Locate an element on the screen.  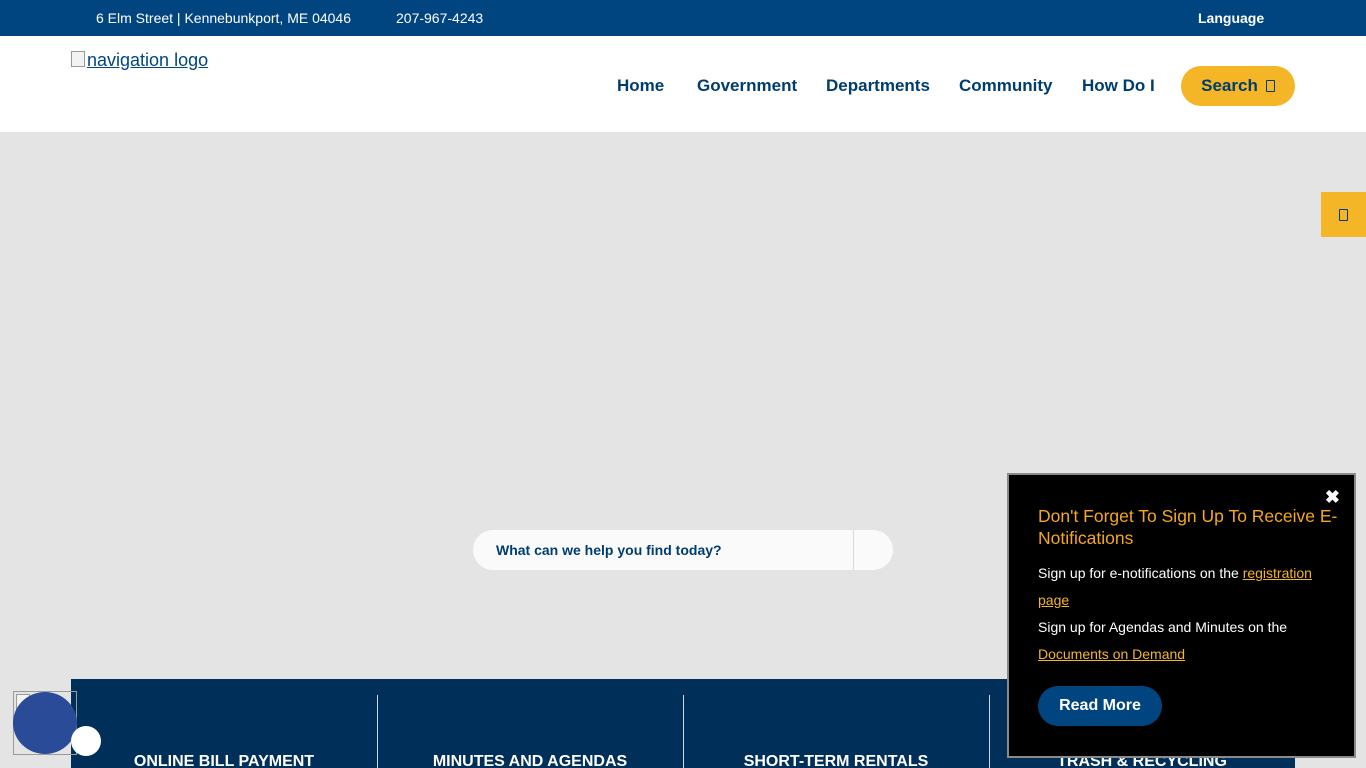
navigation-logo: navigation logo is located at coordinates (139, 60).